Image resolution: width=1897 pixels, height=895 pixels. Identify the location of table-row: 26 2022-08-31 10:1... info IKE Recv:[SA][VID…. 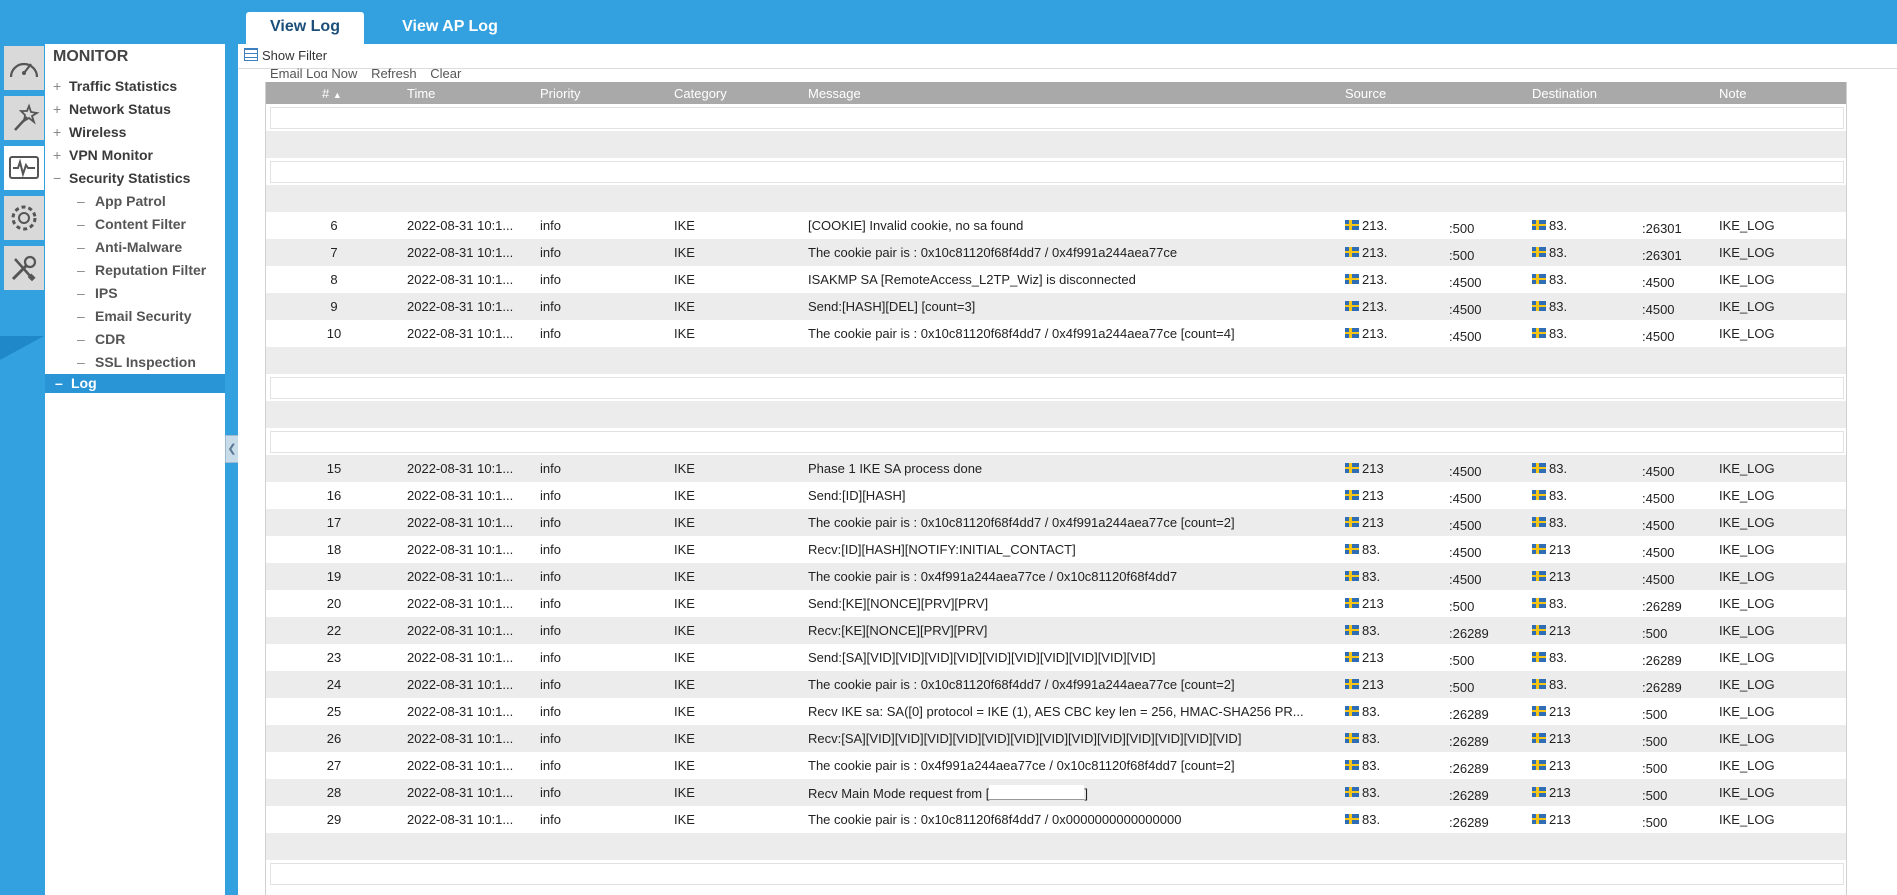
(1056, 738).